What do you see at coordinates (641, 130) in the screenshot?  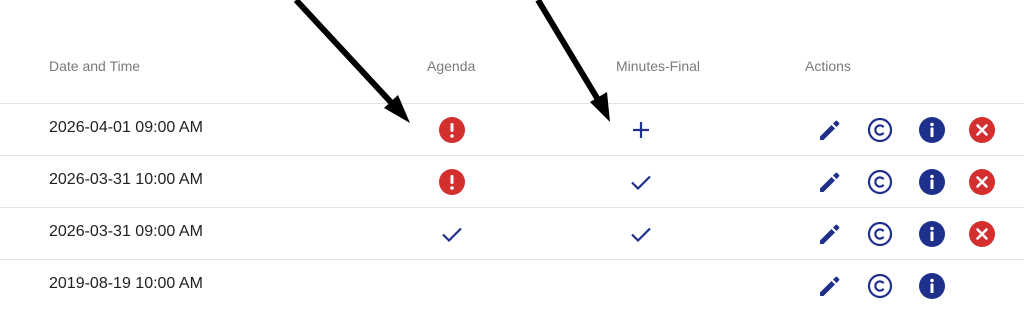 I see `plus-icon` at bounding box center [641, 130].